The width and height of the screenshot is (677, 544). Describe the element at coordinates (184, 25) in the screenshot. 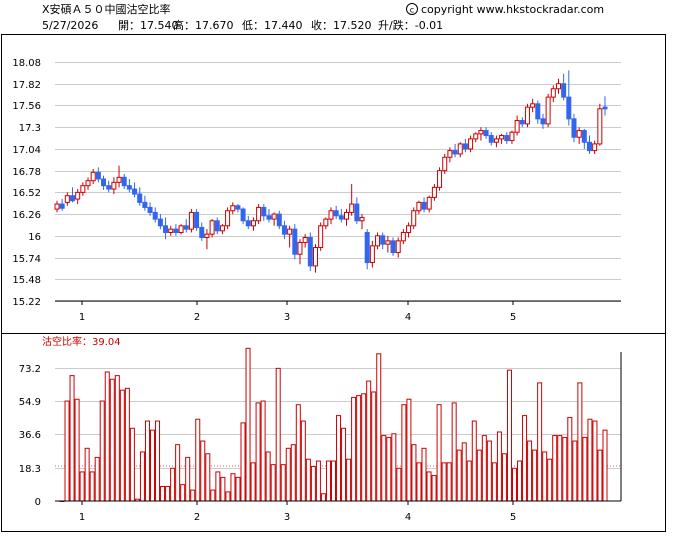

I see `high-label: 高：` at that location.